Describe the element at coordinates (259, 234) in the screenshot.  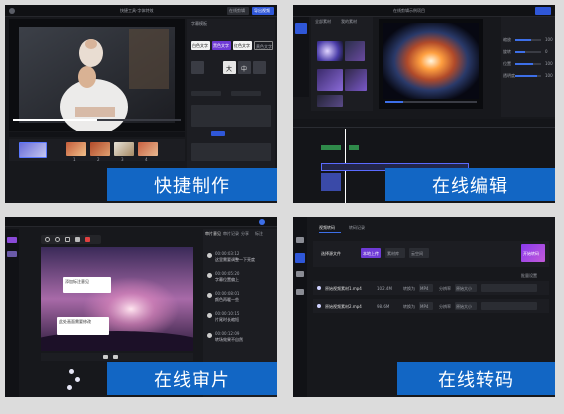
I see `tab-mark: 标注` at that location.